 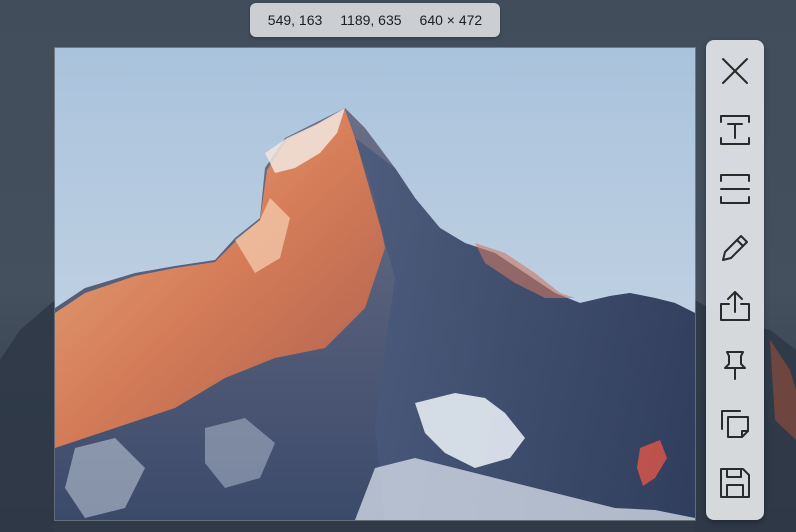 I want to click on save-icon, so click(x=735, y=482).